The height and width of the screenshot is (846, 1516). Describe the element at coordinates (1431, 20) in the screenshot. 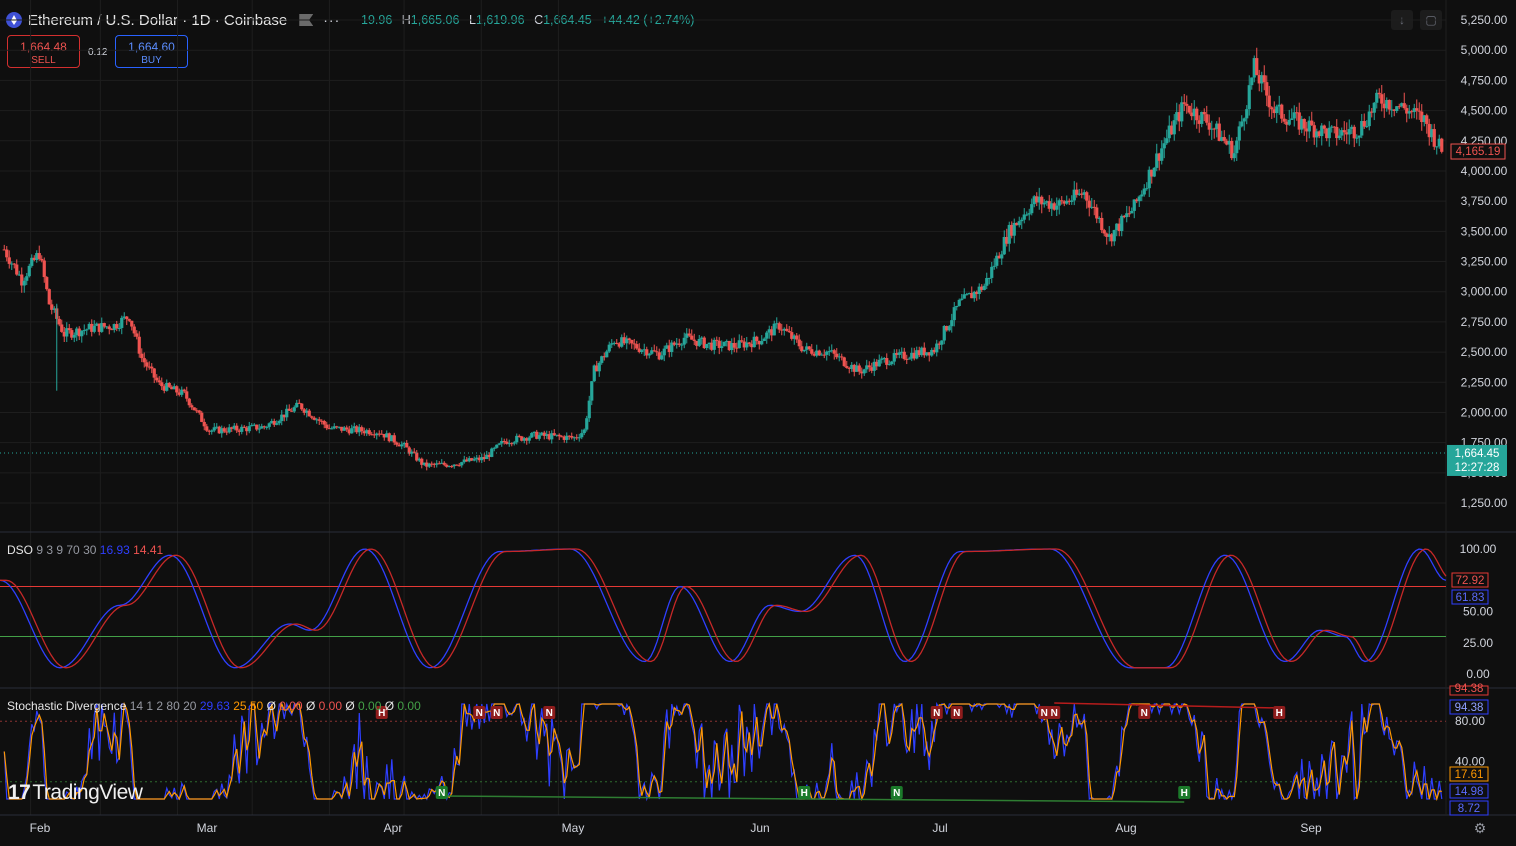

I see `fullscreen-icon: ▢` at that location.